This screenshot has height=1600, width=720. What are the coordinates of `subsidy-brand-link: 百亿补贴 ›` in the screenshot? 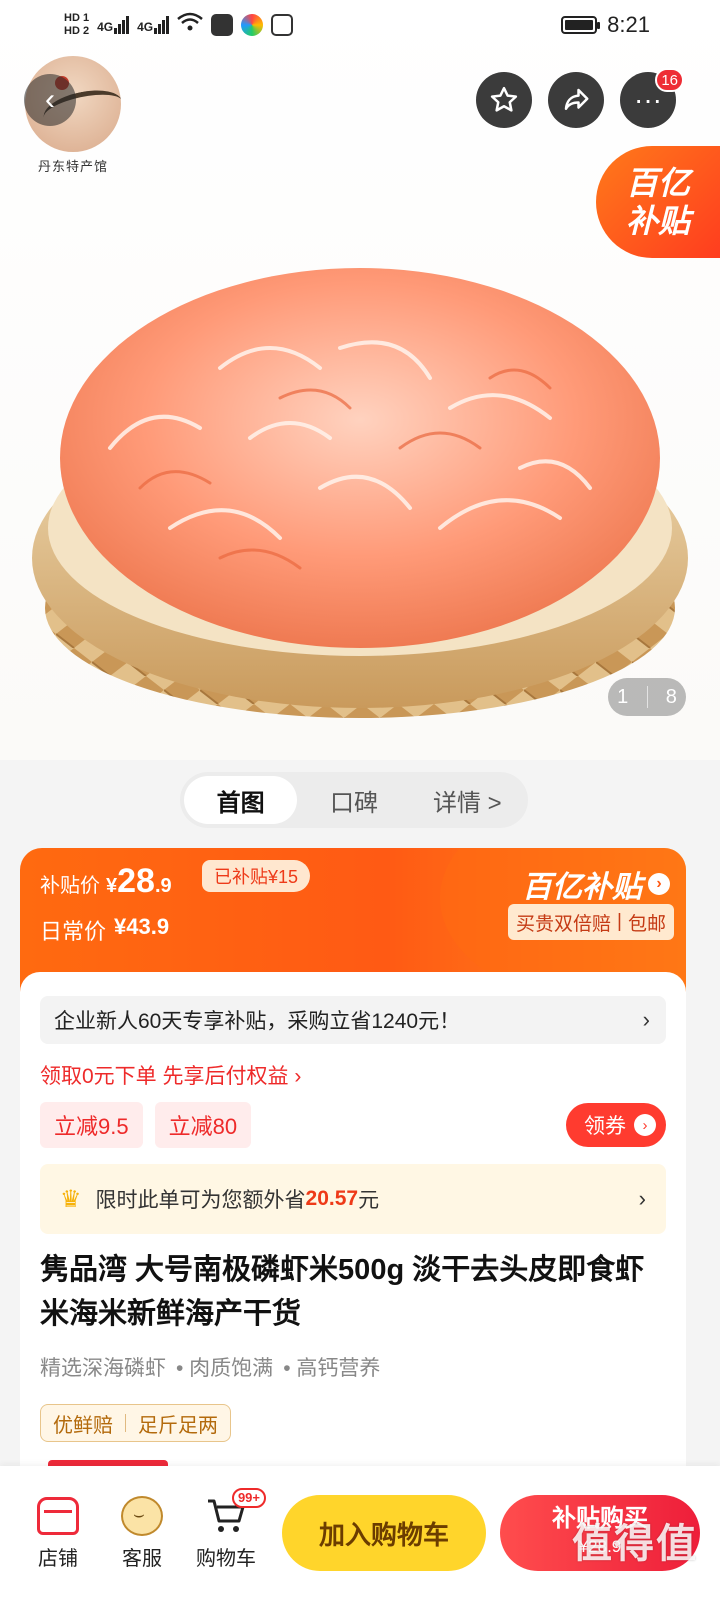 It's located at (596, 884).